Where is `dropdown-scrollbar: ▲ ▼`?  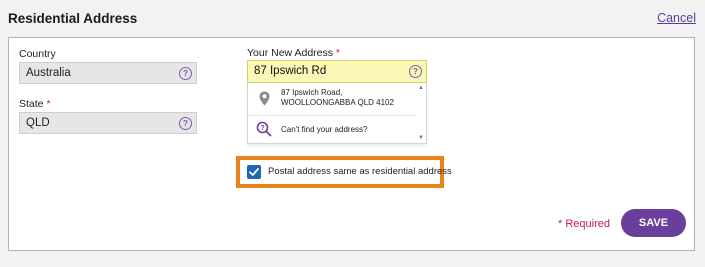 dropdown-scrollbar: ▲ ▼ is located at coordinates (421, 113).